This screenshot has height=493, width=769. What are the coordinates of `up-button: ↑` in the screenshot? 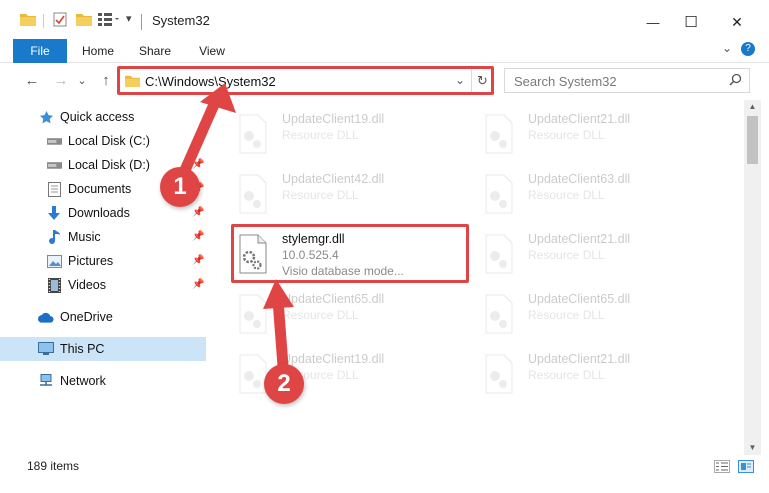 It's located at (106, 80).